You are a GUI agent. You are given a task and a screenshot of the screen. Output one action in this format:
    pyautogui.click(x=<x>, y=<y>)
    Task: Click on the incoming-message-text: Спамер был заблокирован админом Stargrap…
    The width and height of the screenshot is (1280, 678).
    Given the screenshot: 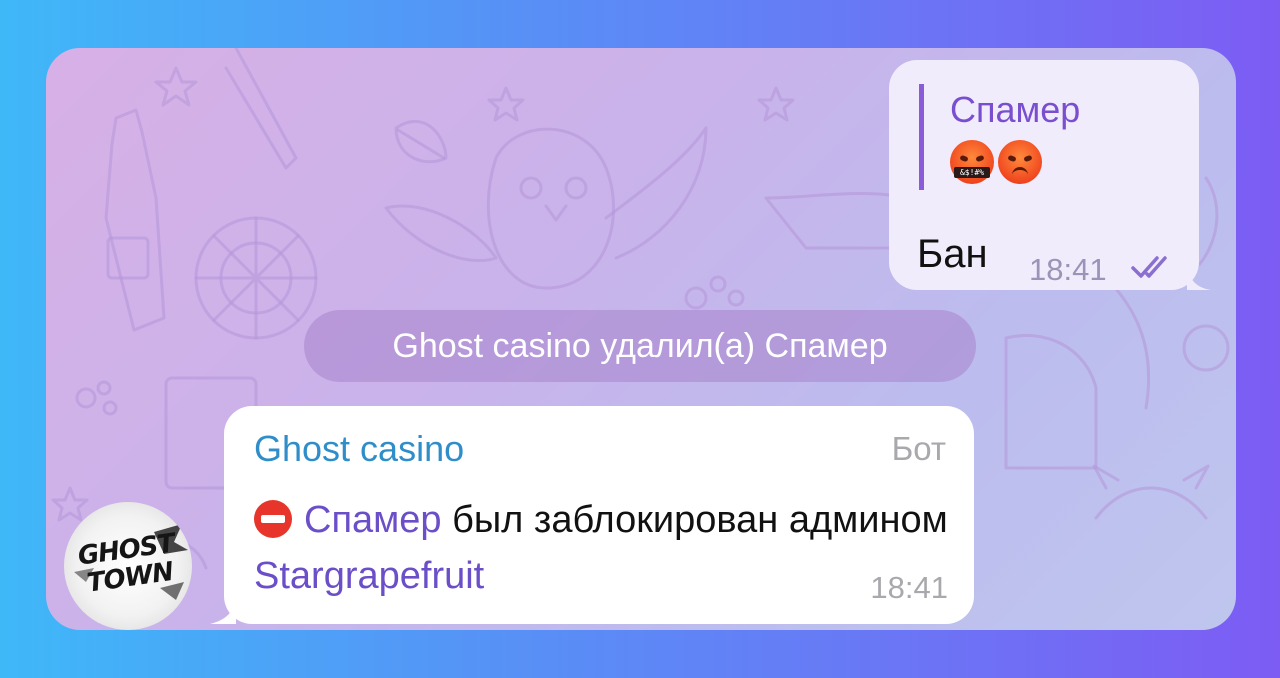 What is the action you would take?
    pyautogui.click(x=604, y=548)
    